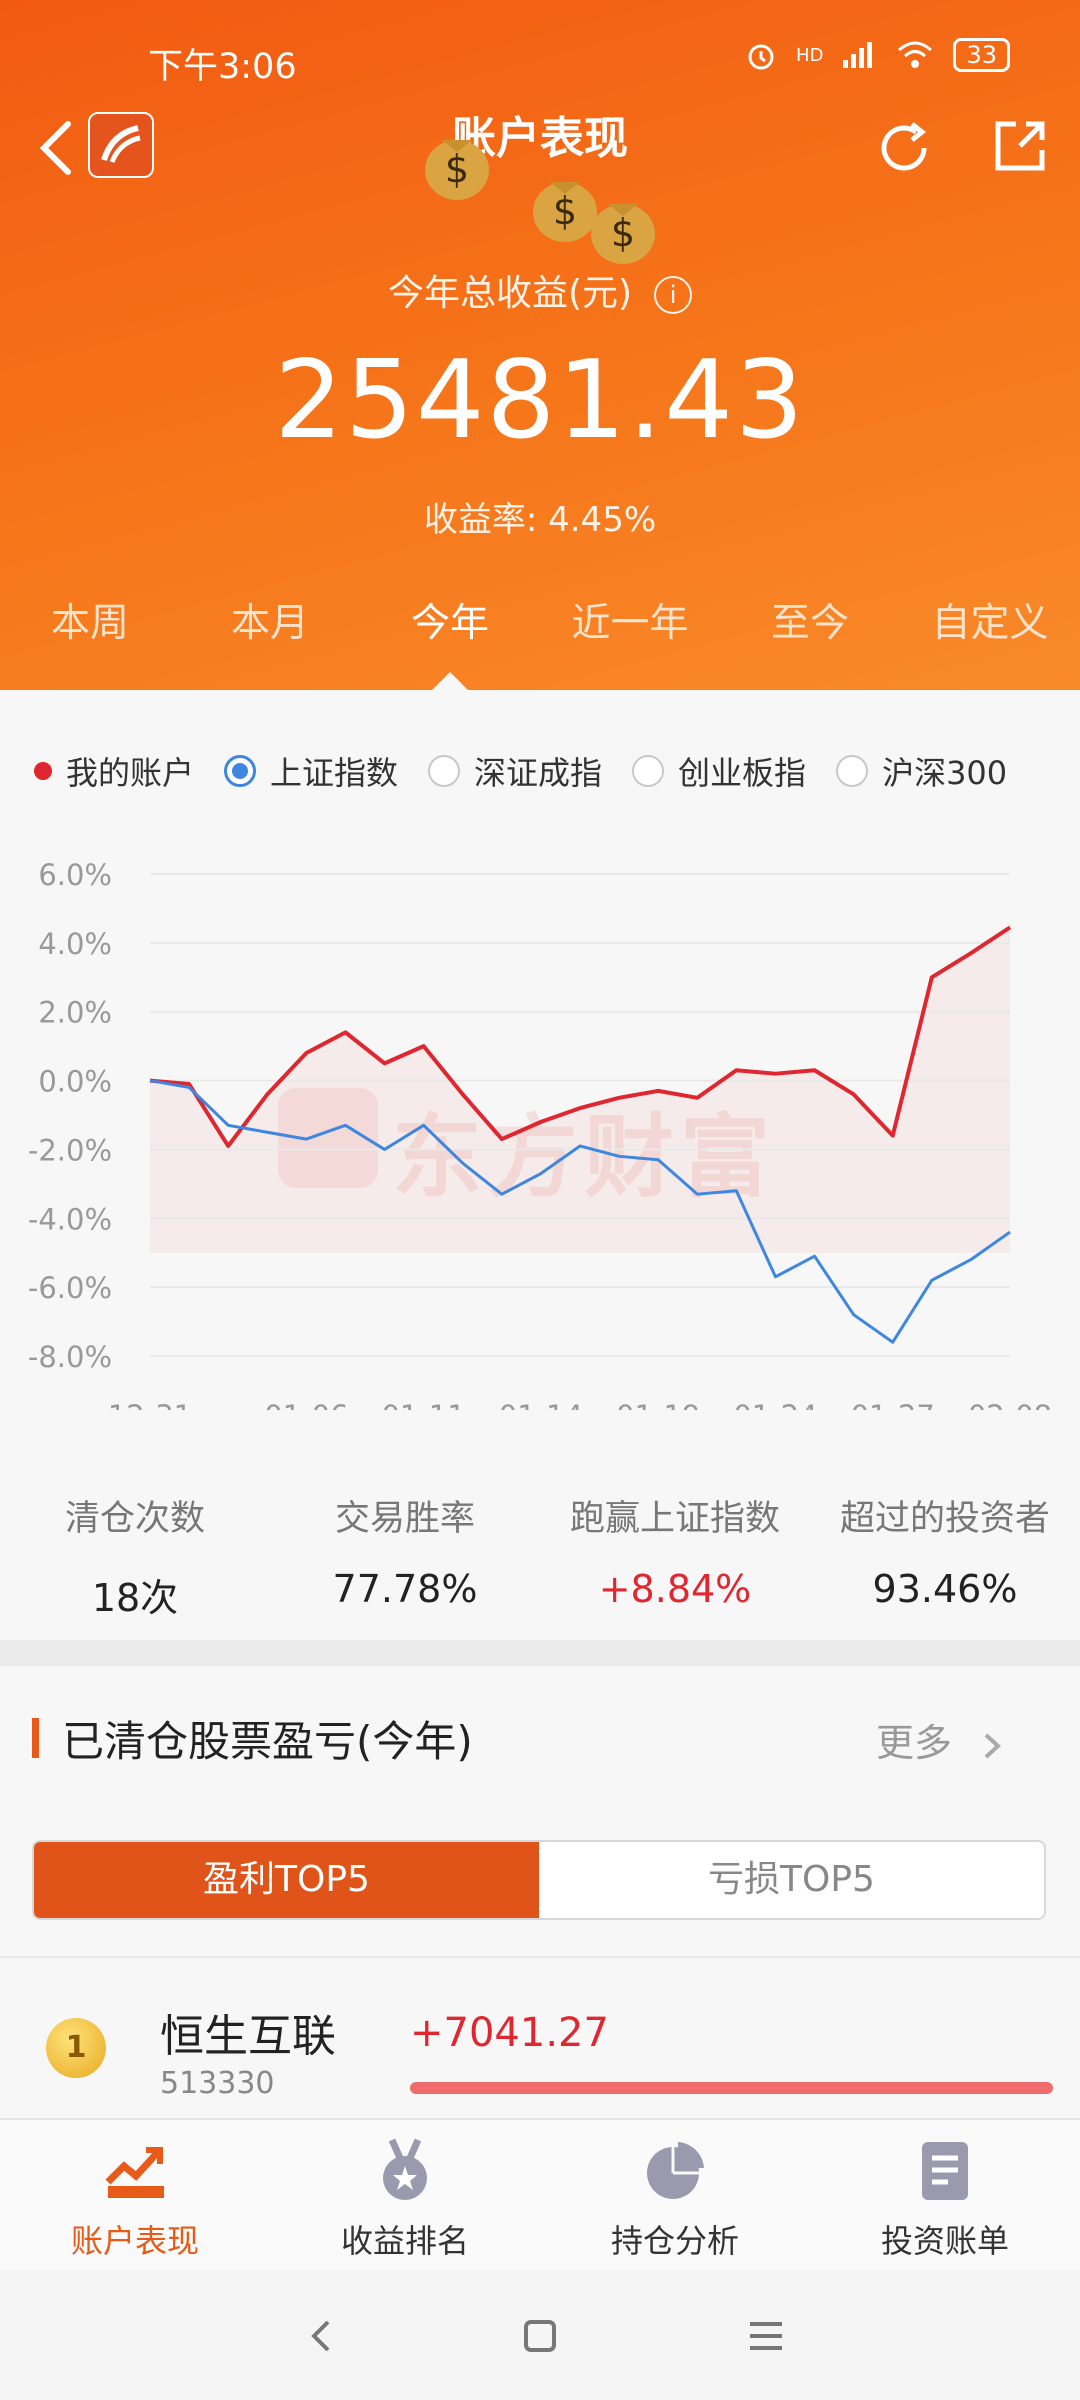 This screenshot has height=2400, width=1080. I want to click on nav-investment-statement: 投资账单, so click(945, 2196).